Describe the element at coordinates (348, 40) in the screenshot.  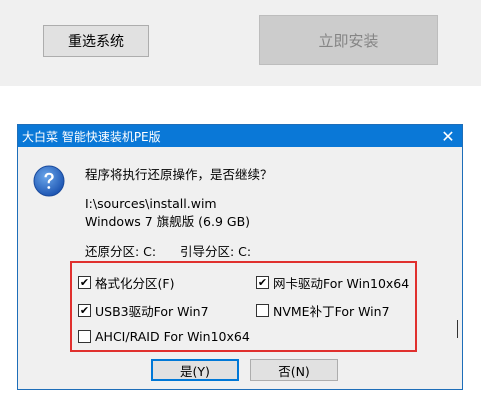
I see `install-now-button: 立即安装` at that location.